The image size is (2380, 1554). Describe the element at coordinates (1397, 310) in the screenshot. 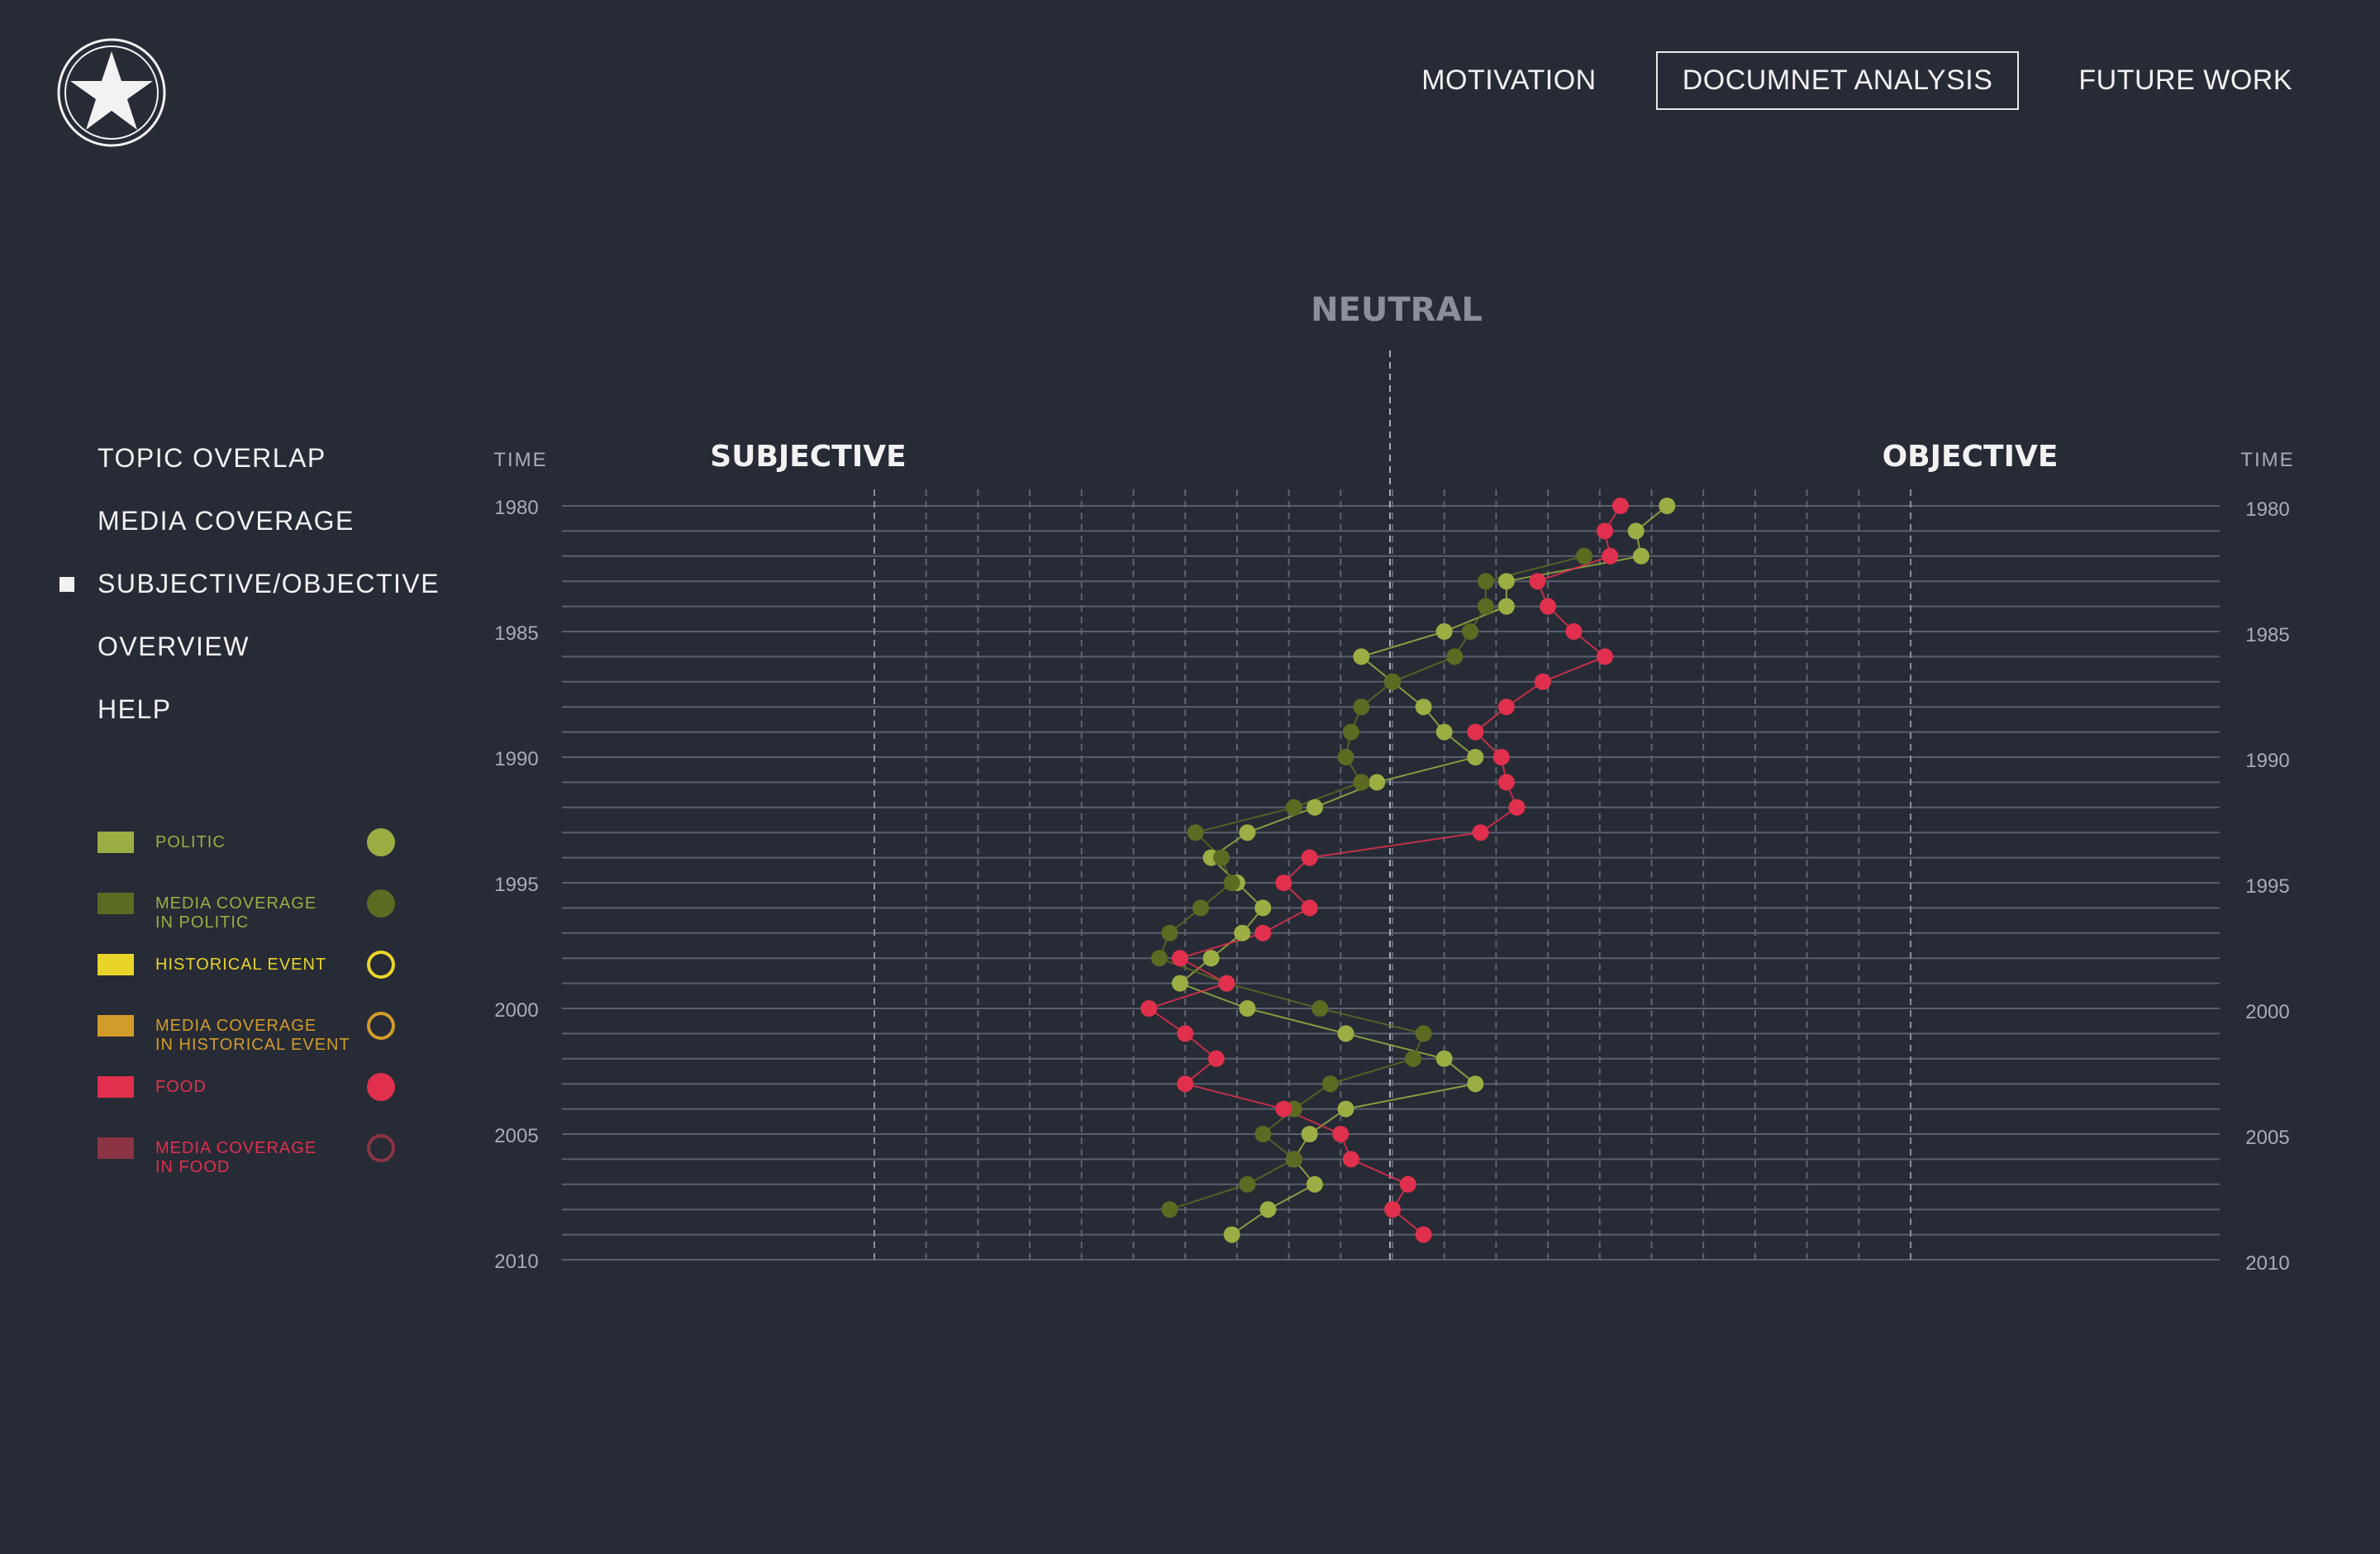

I see `neutral-label: NEUTRAL` at that location.